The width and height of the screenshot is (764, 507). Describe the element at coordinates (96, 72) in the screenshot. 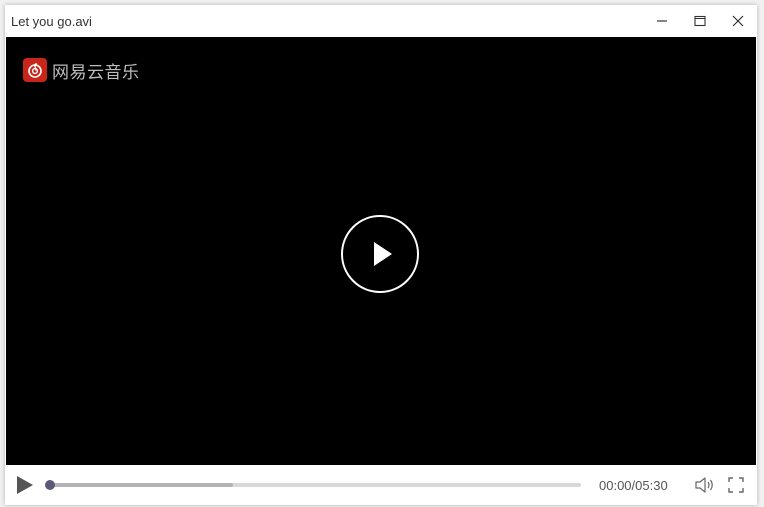

I see `brand-text: 网易云音乐` at that location.